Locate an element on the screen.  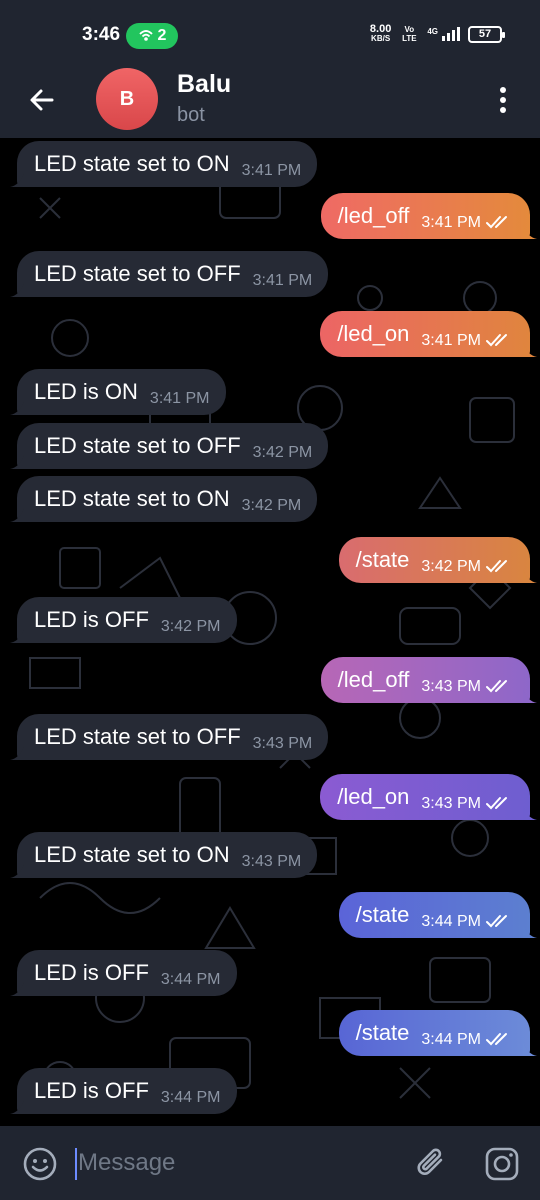
incoming-message: LED state set to ON 3:42 PM is located at coordinates (164, 499).